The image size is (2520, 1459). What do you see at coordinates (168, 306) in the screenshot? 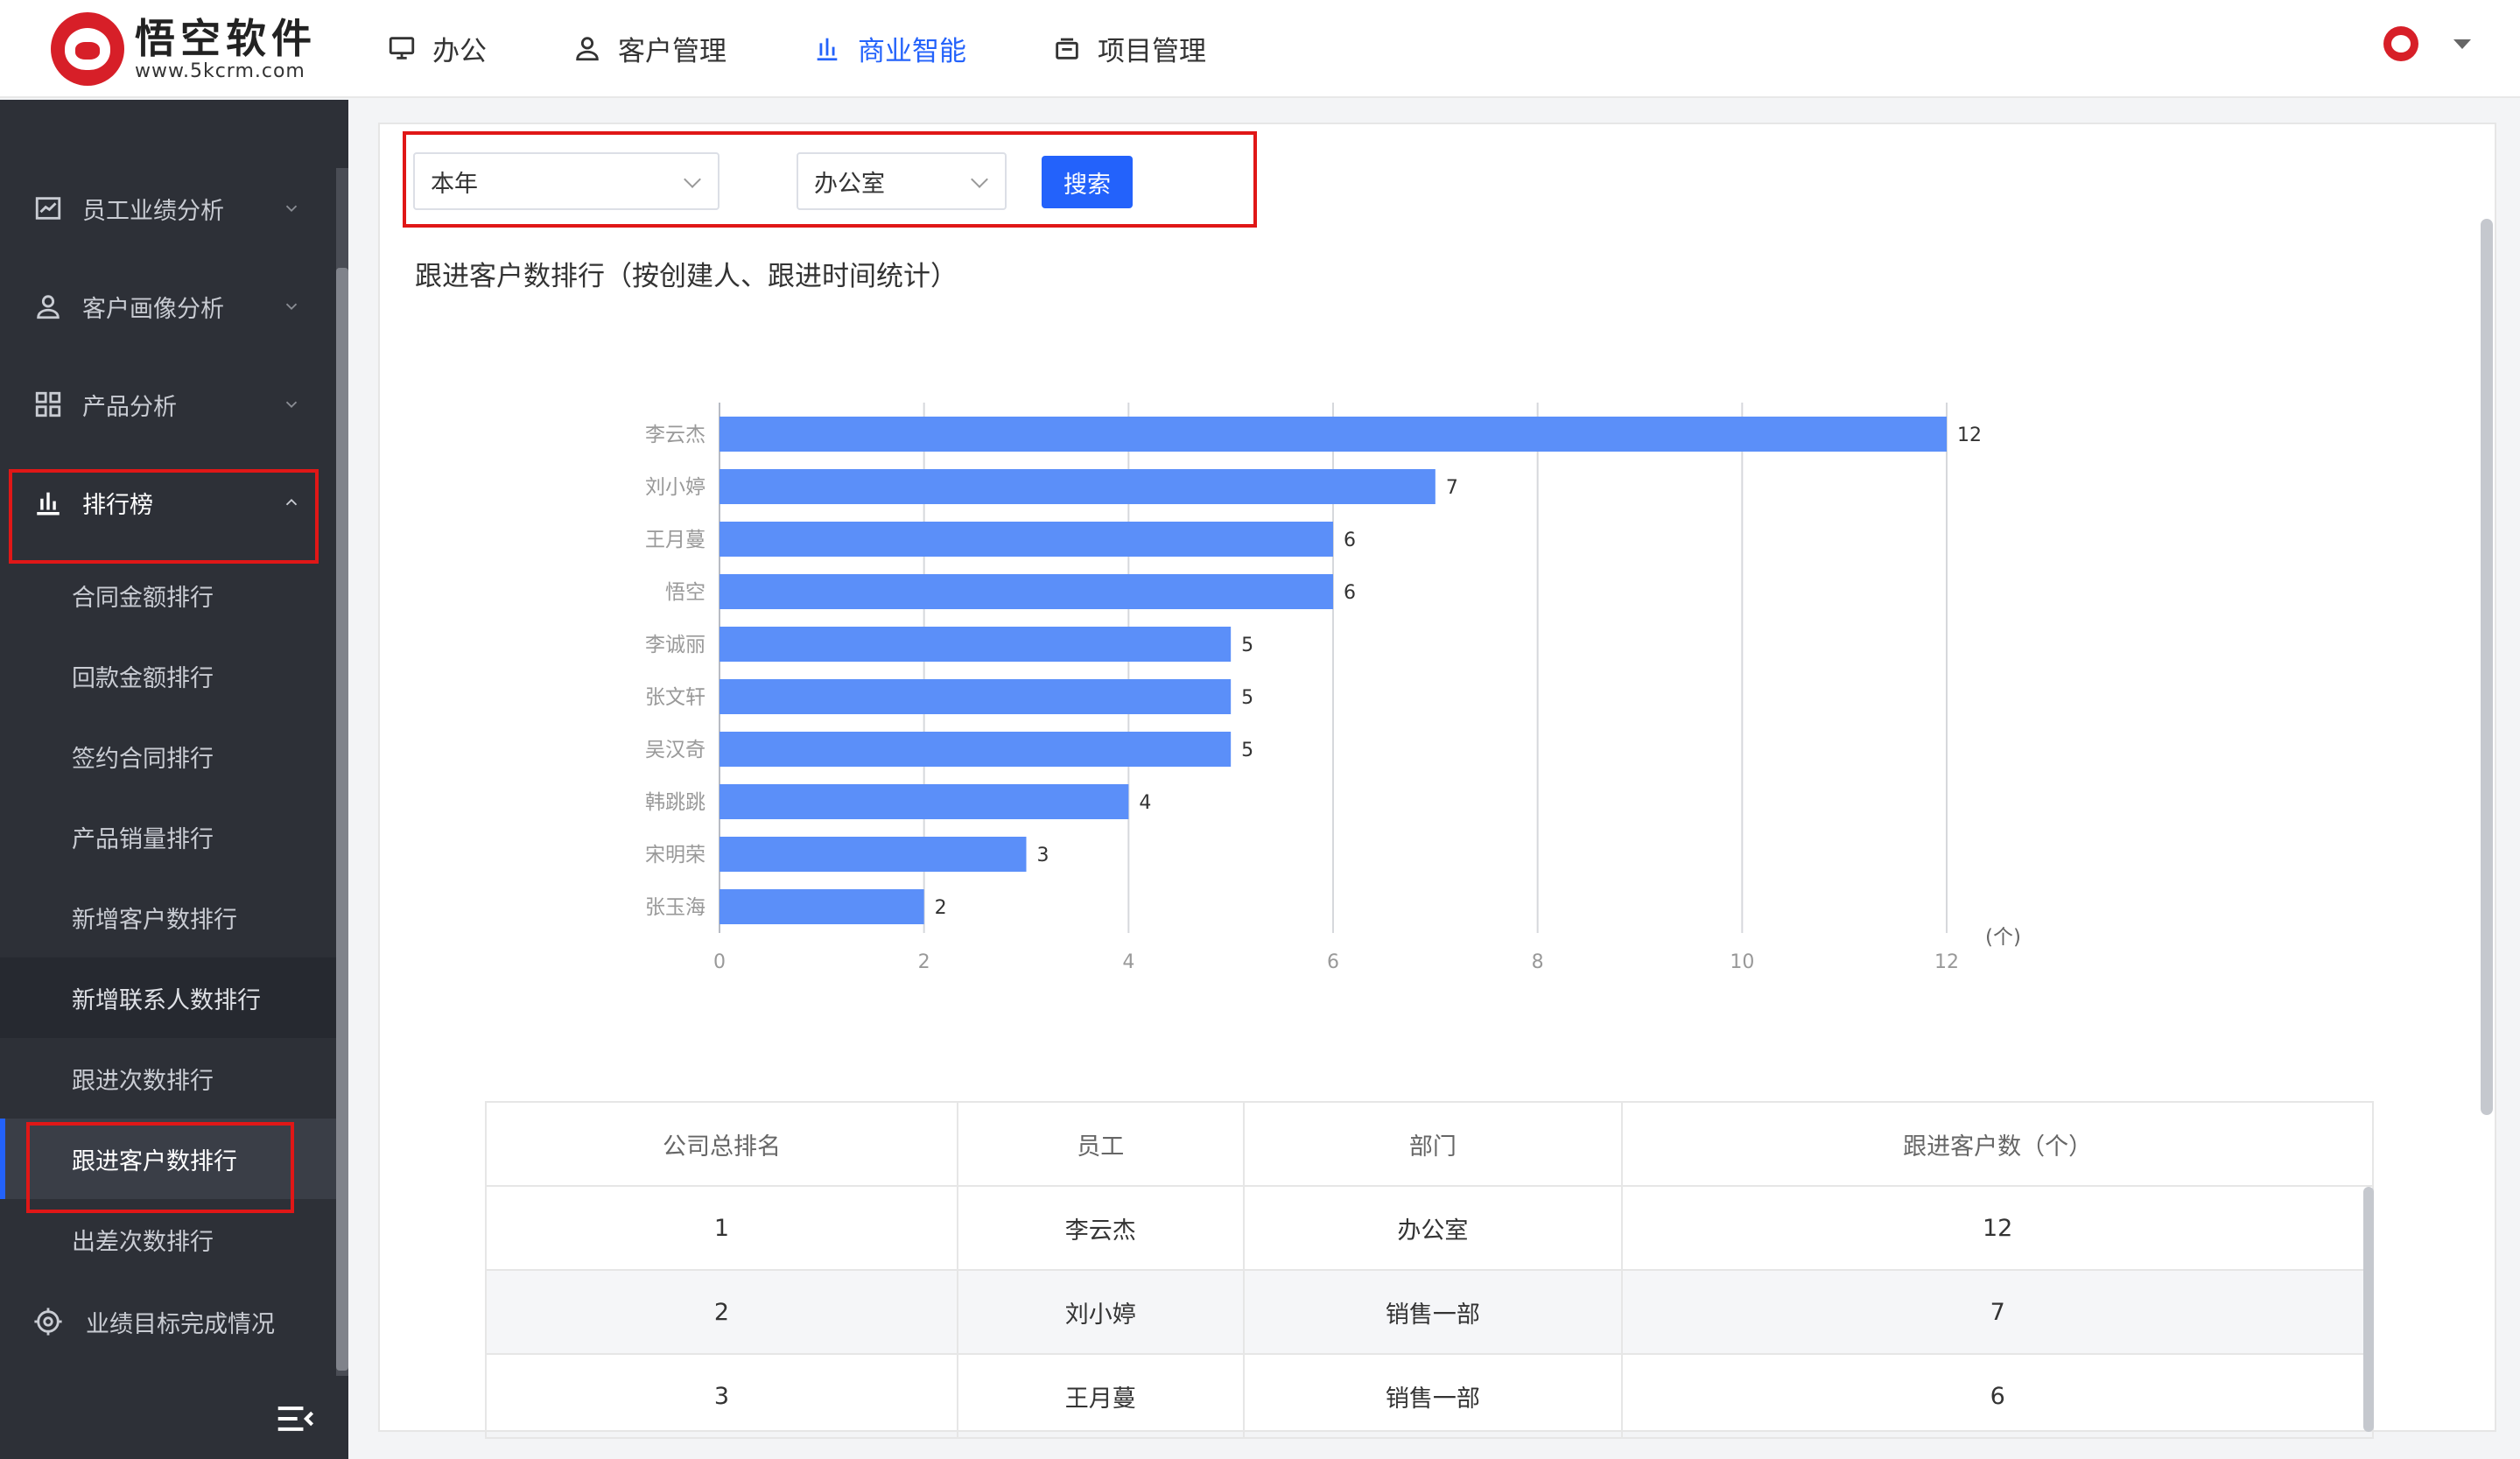
I see `sidebar-group-customer-profile: 客户画像分析` at bounding box center [168, 306].